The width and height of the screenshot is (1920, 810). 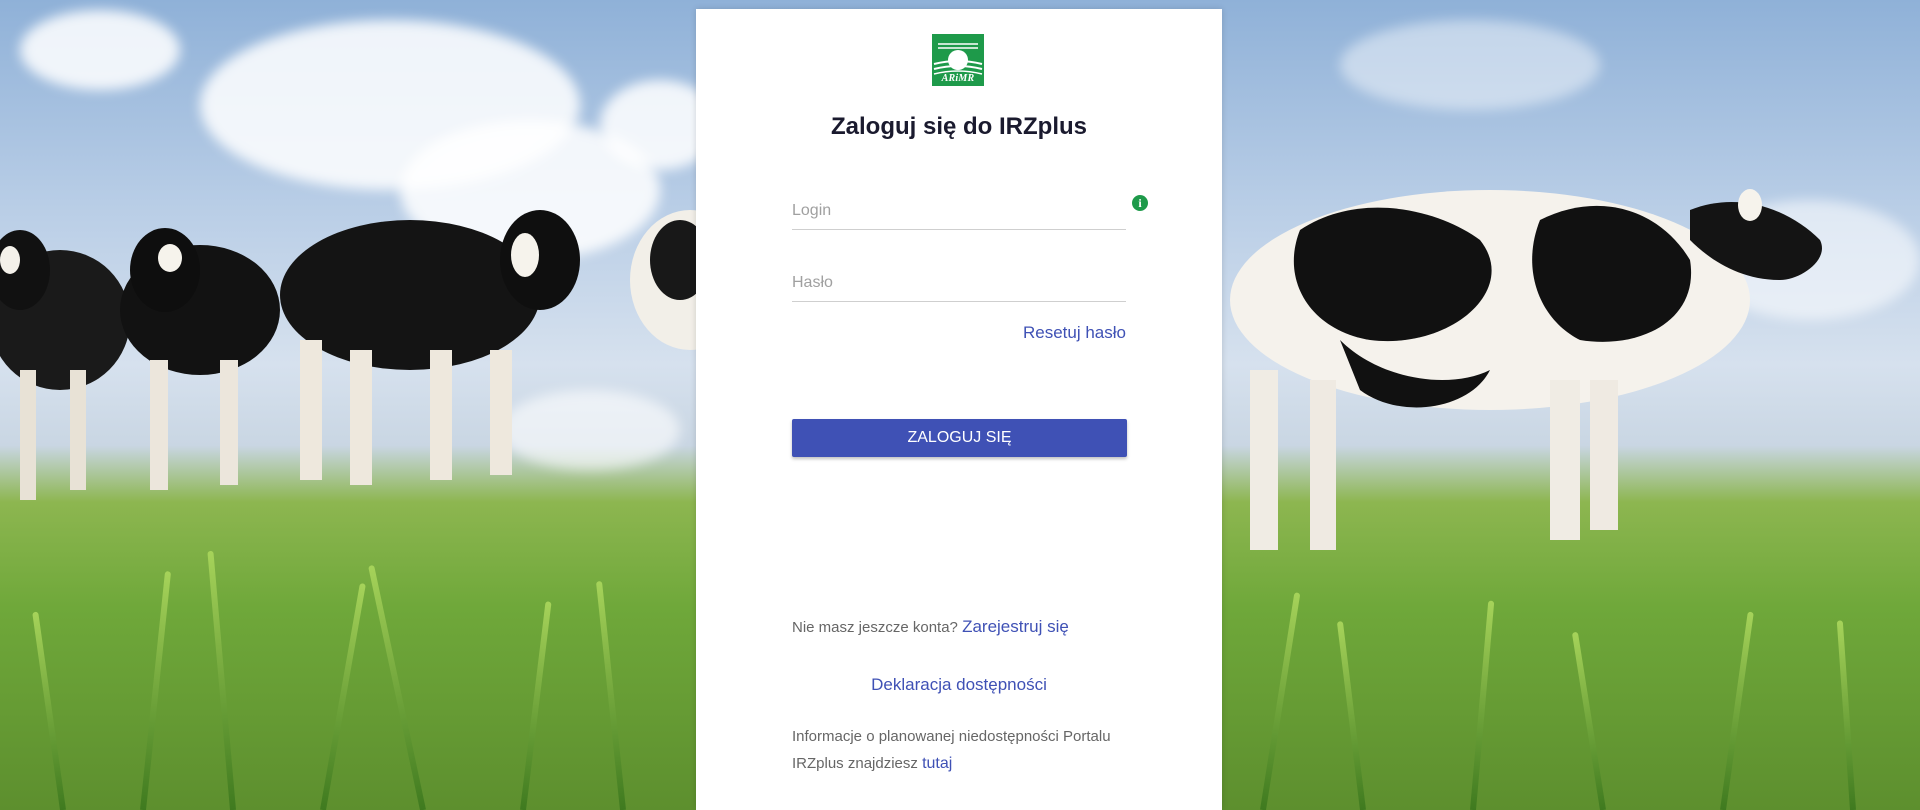 I want to click on page-title: Zaloguj się do IRZplus, so click(x=958, y=126).